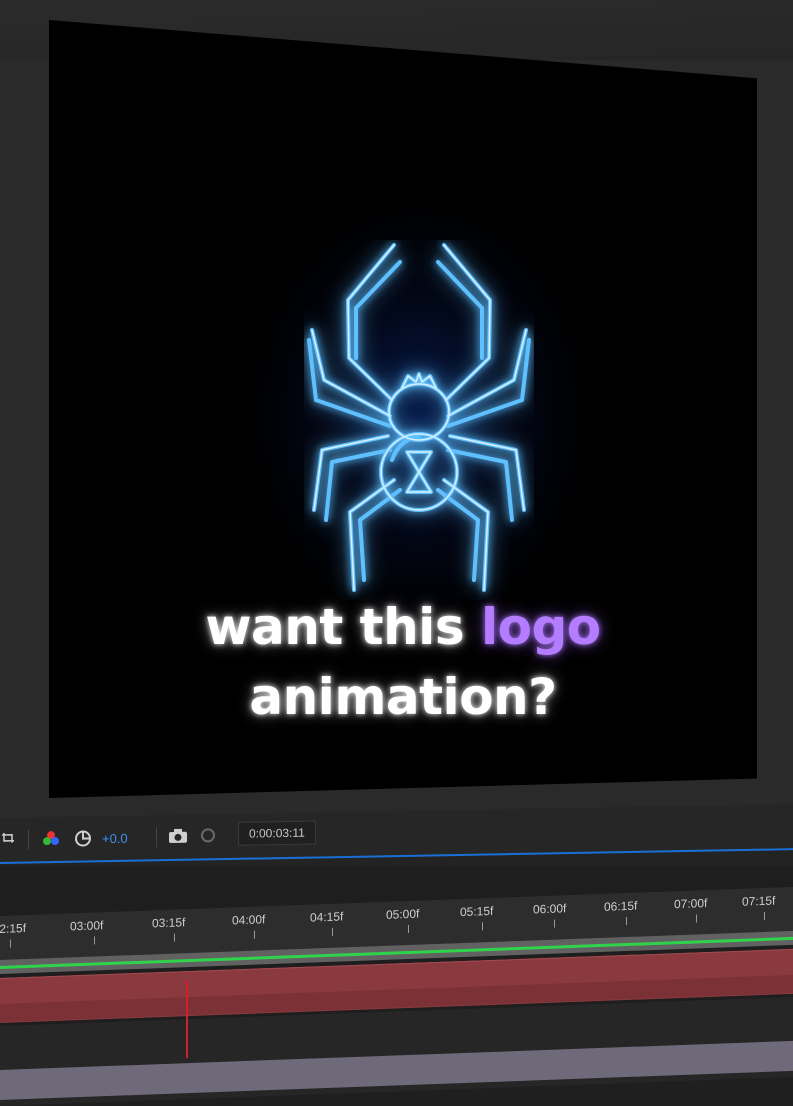  What do you see at coordinates (403, 914) in the screenshot?
I see `ruler-tick-label: 05:00f` at bounding box center [403, 914].